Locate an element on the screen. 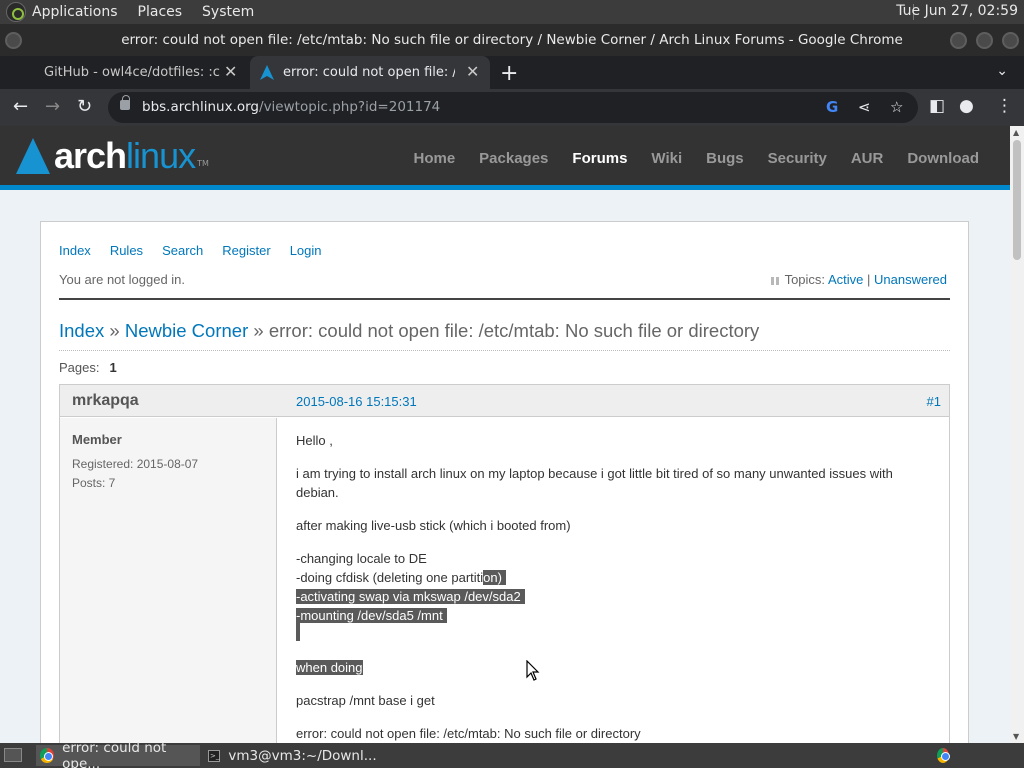 The image size is (1024, 768). trademark: TM is located at coordinates (203, 163).